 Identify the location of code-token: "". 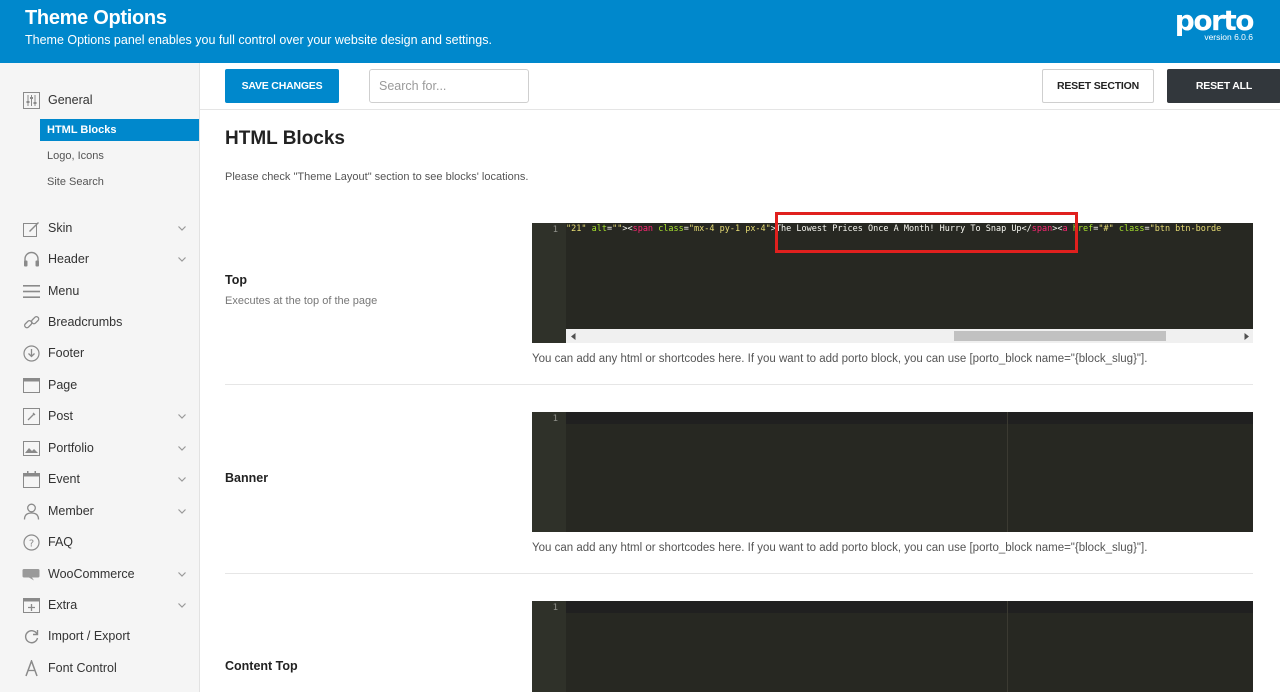
(617, 229).